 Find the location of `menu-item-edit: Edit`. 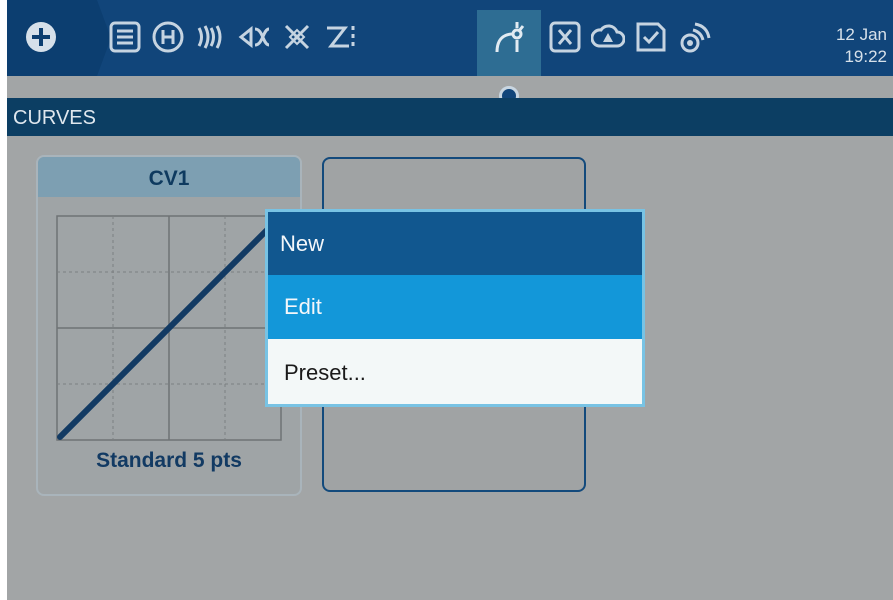

menu-item-edit: Edit is located at coordinates (455, 307).